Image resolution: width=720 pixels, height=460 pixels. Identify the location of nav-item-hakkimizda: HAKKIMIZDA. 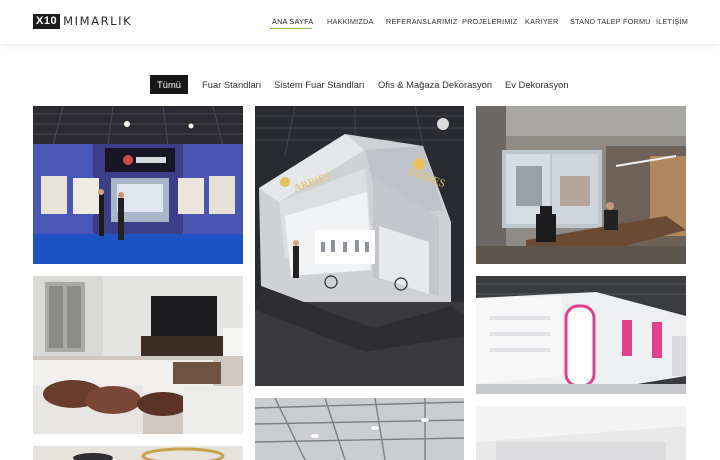
(350, 22).